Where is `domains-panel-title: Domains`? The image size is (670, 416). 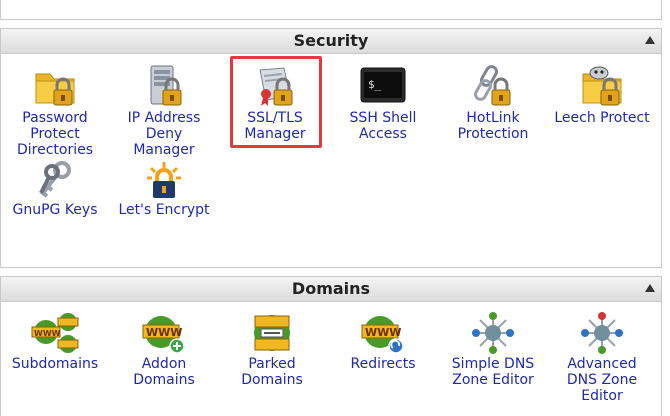 domains-panel-title: Domains is located at coordinates (331, 288).